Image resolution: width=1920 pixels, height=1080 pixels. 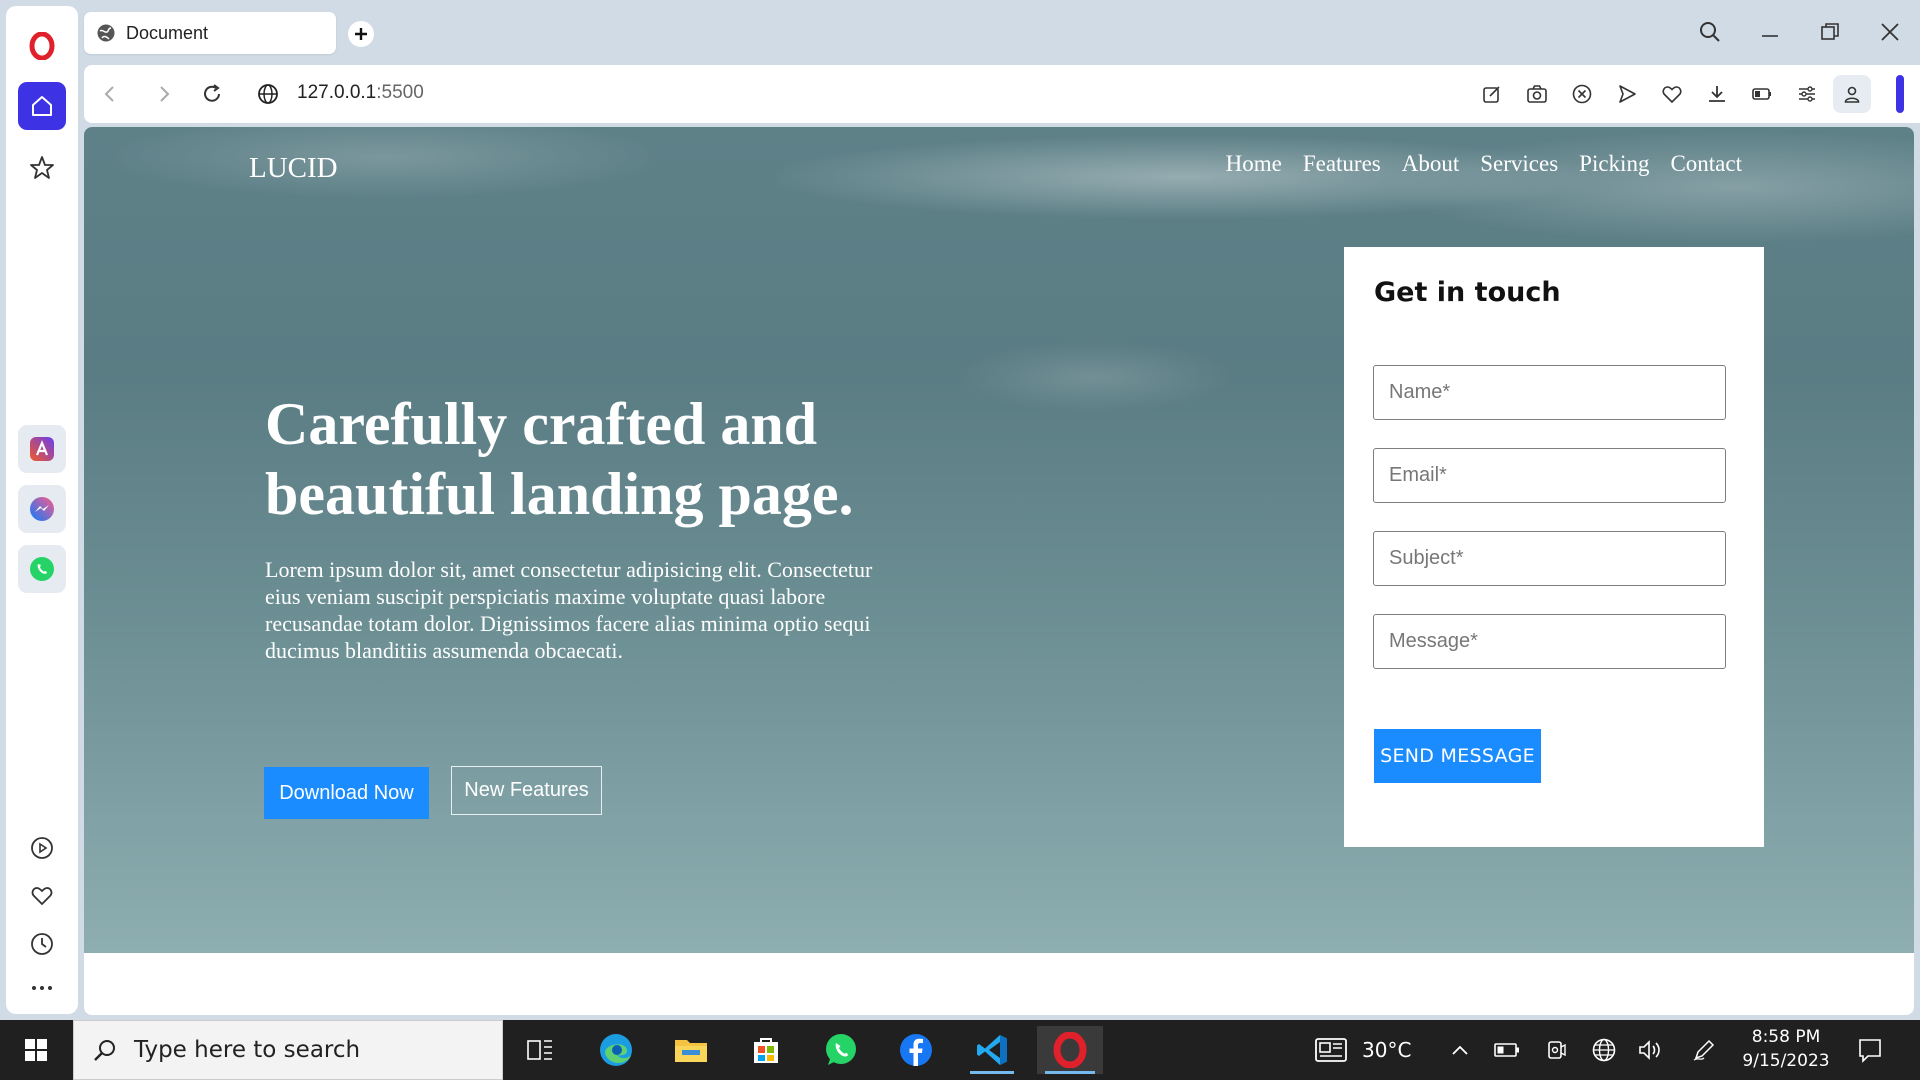 I want to click on pen-workspace-icon, so click(x=1704, y=1050).